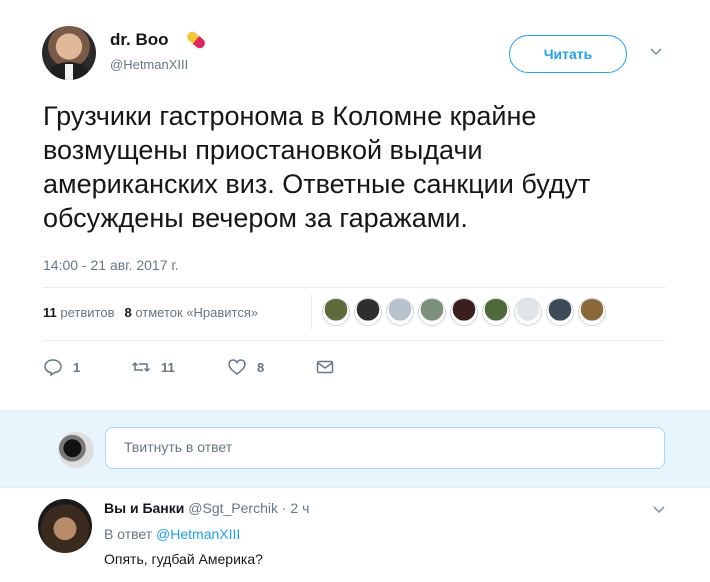 The image size is (710, 582). I want to click on reply-header: Вы и Банки @Sgt_Perchik · 2 ч, so click(206, 508).